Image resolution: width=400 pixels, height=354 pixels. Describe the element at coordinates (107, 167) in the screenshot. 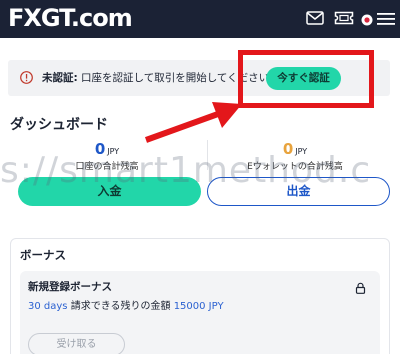

I see `account-balance-label: 口座の合計残高` at that location.